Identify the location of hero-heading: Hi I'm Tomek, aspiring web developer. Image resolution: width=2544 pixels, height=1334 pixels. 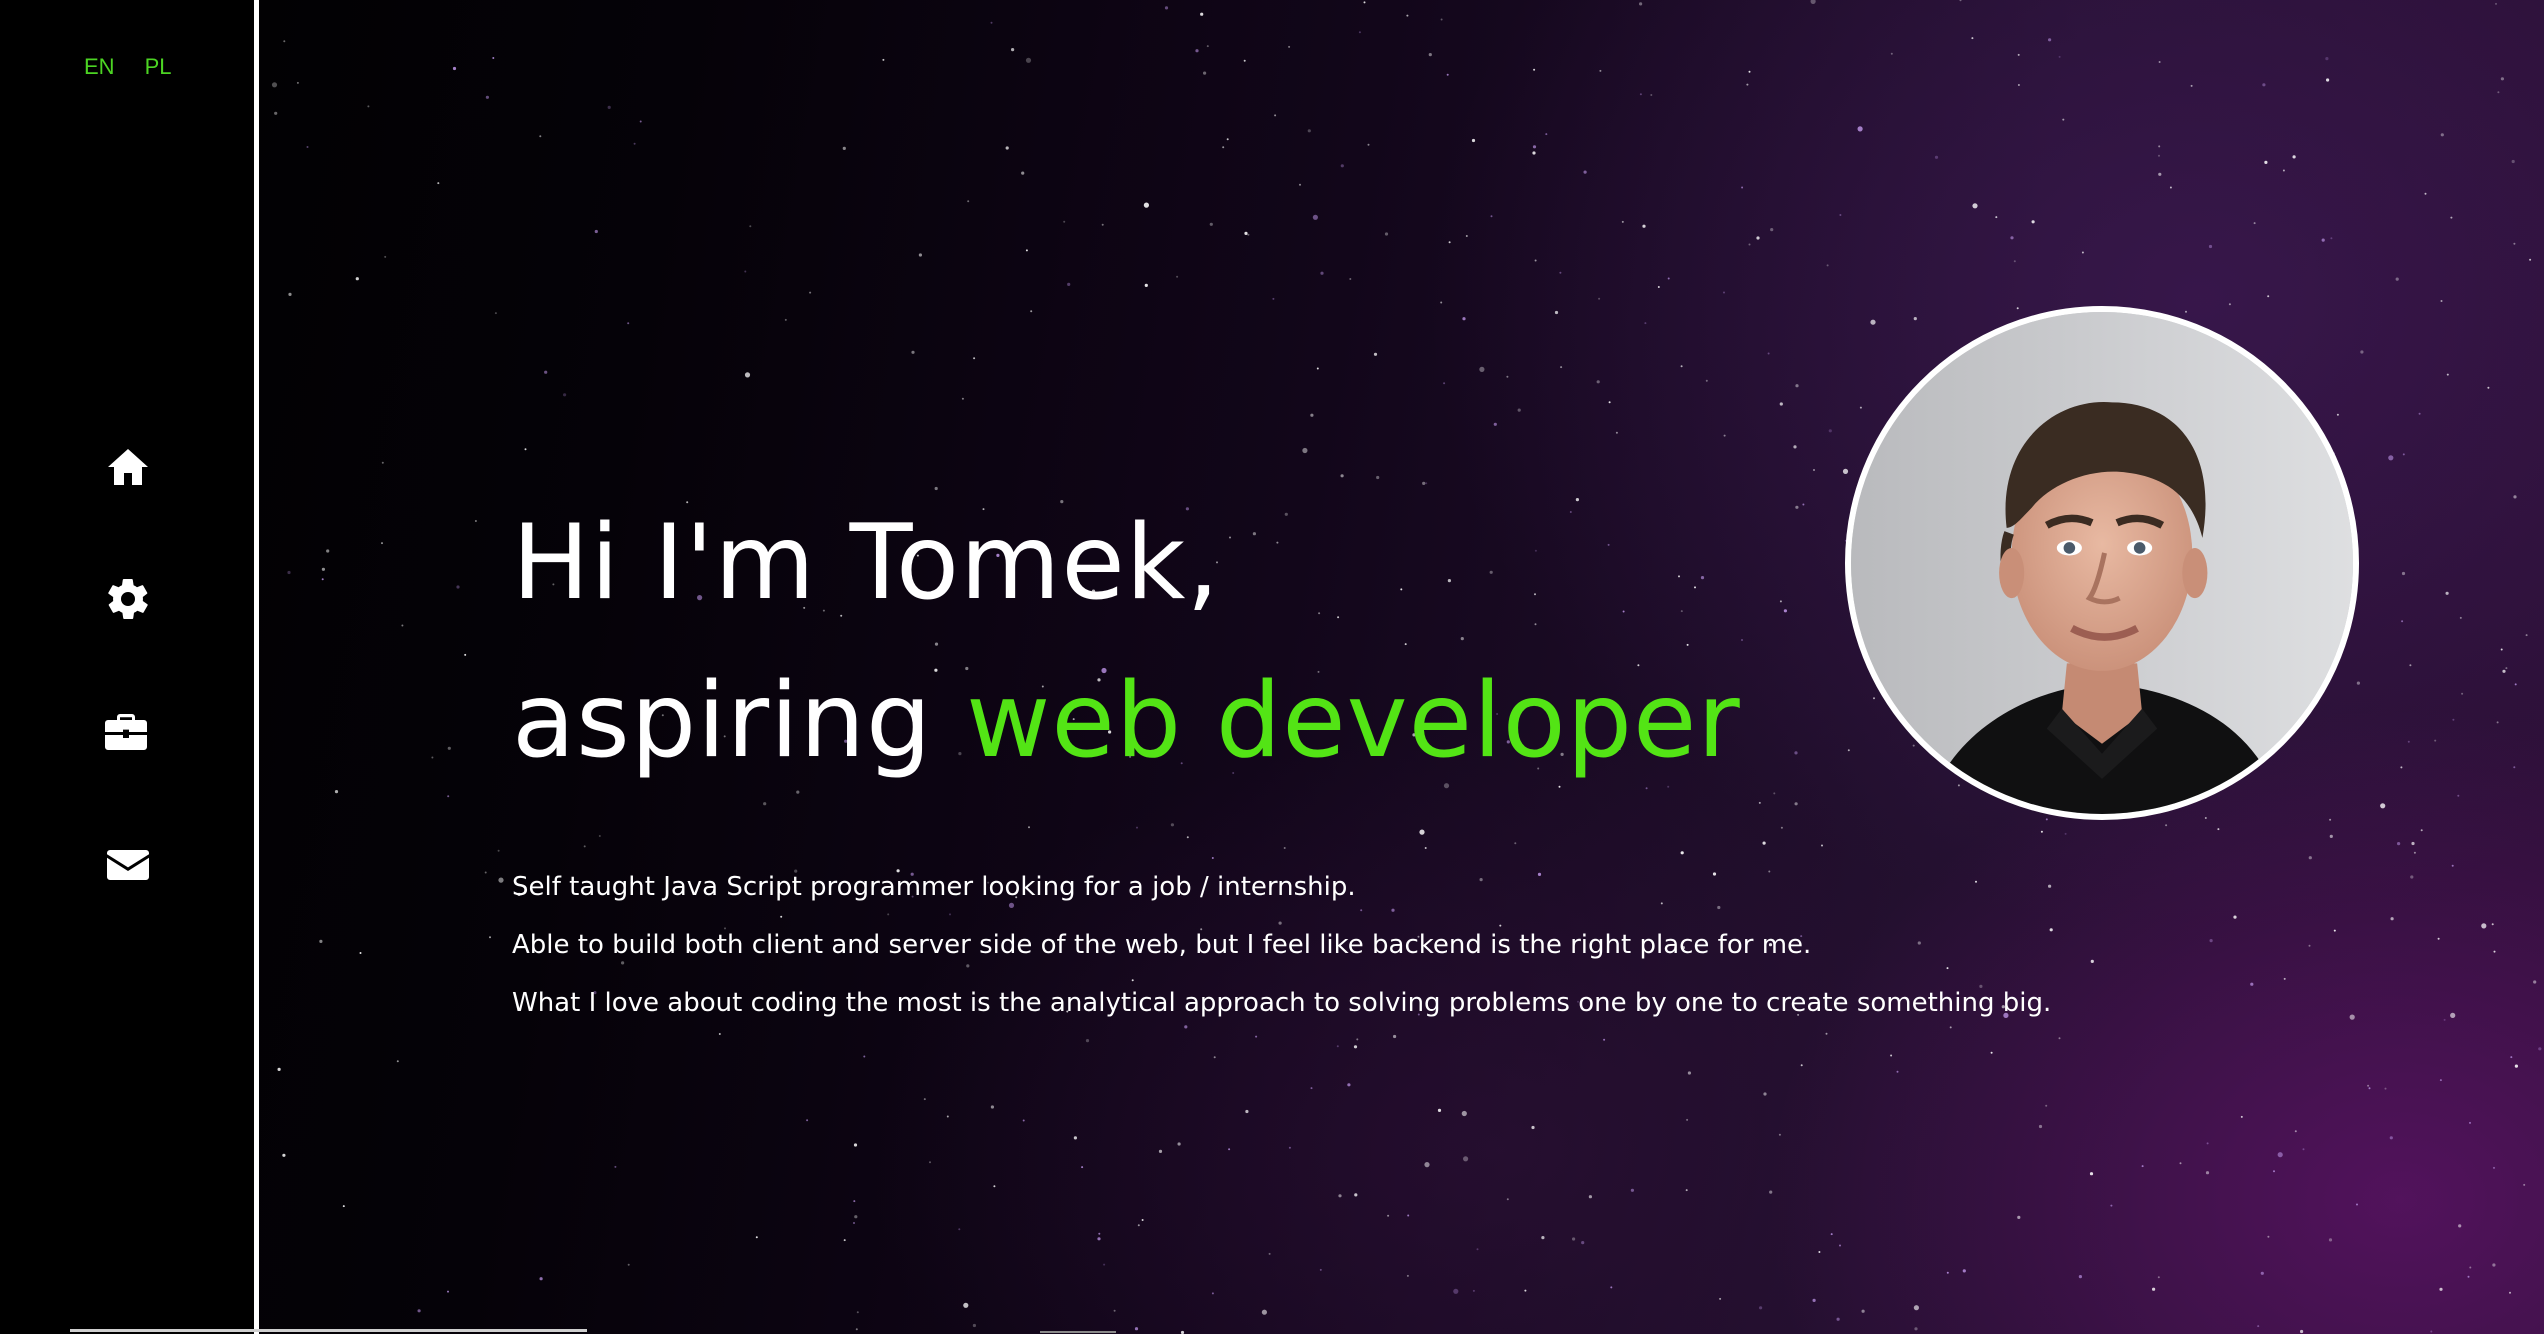
(1126, 642).